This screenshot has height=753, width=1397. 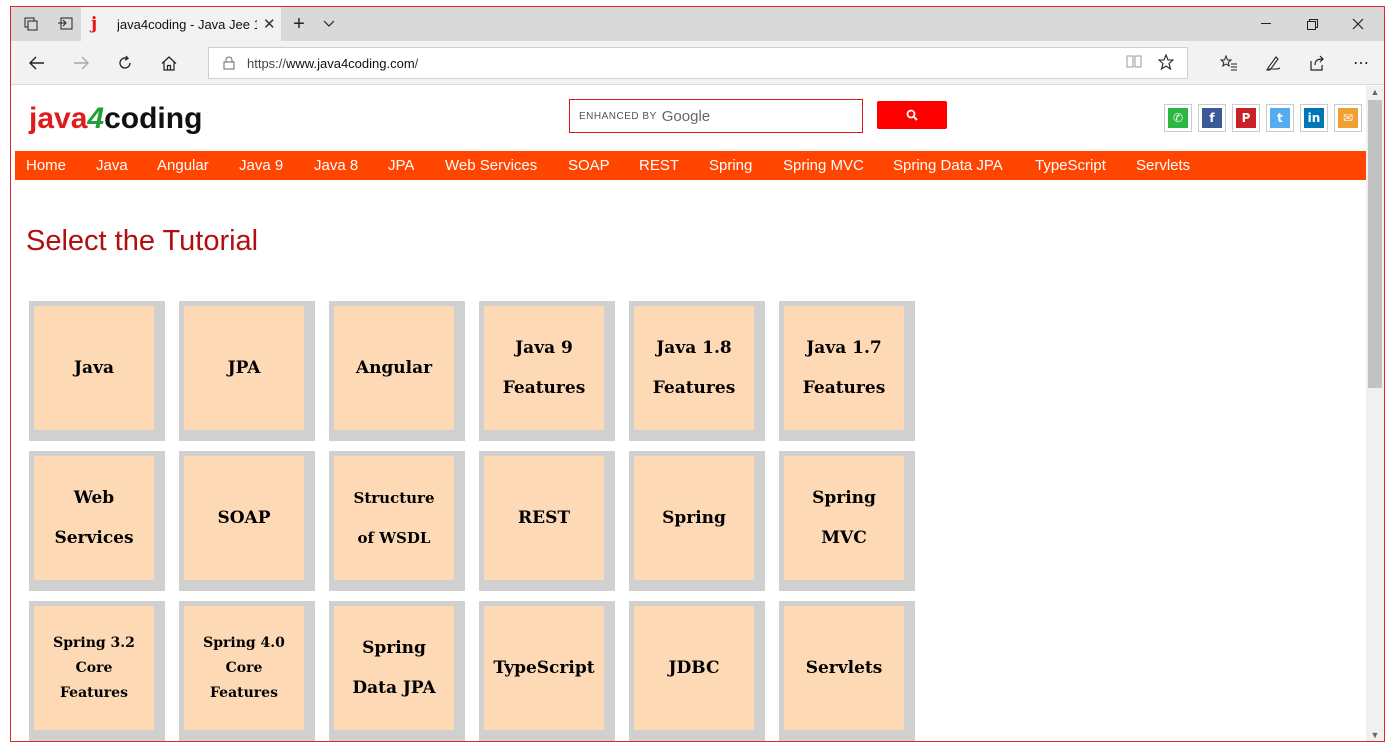 What do you see at coordinates (1361, 63) in the screenshot?
I see `more-menu-icon: ⋯` at bounding box center [1361, 63].